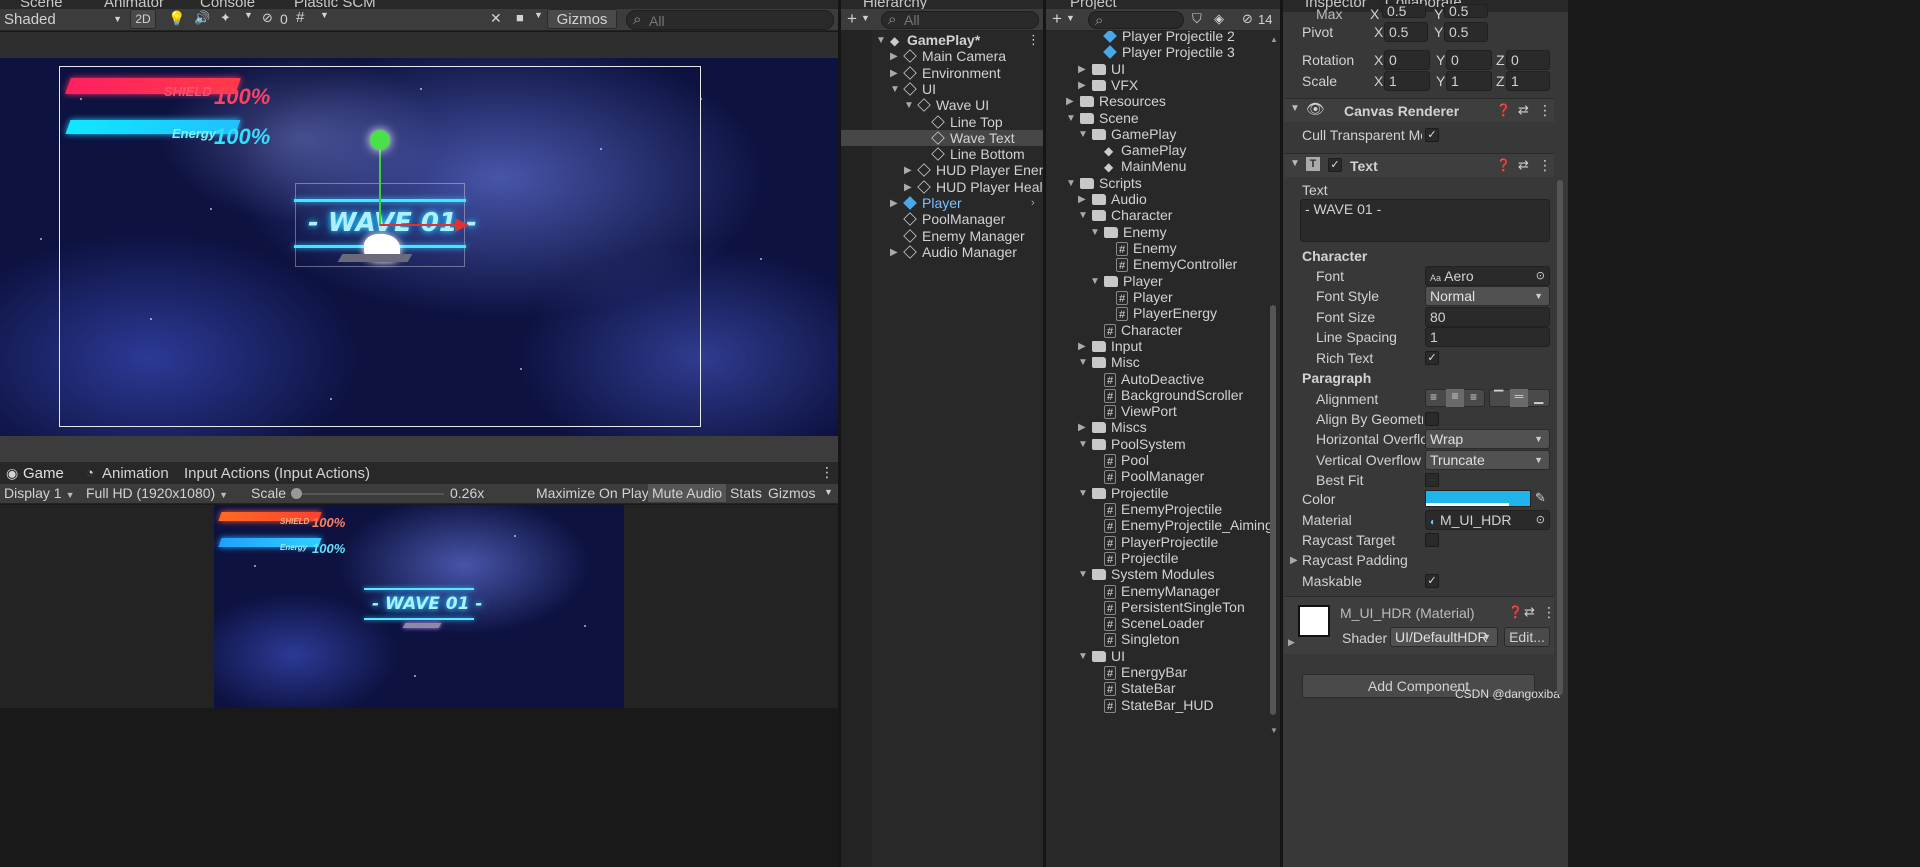 Image resolution: width=1920 pixels, height=867 pixels. Describe the element at coordinates (1466, 32) in the screenshot. I see `pivot-y-field: 0.5` at that location.